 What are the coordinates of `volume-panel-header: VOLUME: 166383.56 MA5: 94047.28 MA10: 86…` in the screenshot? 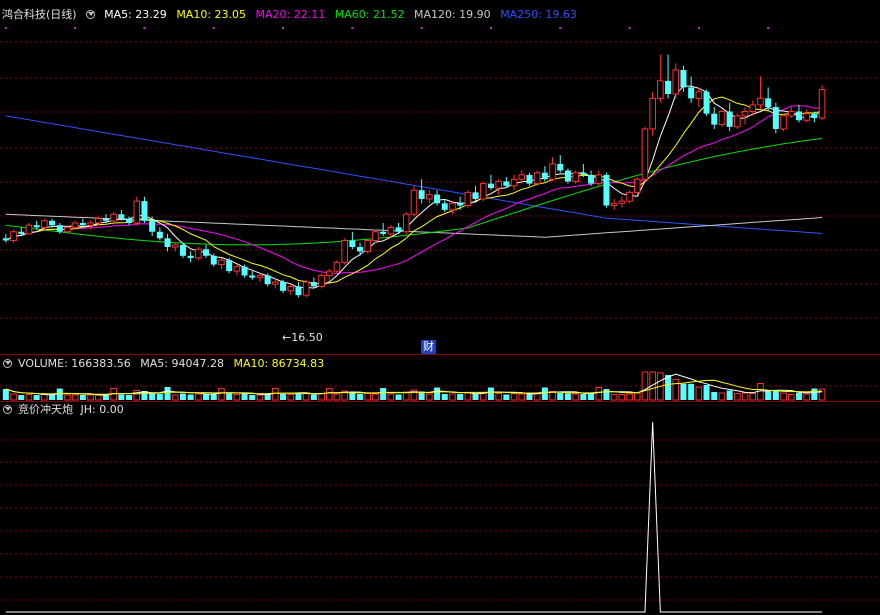 It's located at (165, 364).